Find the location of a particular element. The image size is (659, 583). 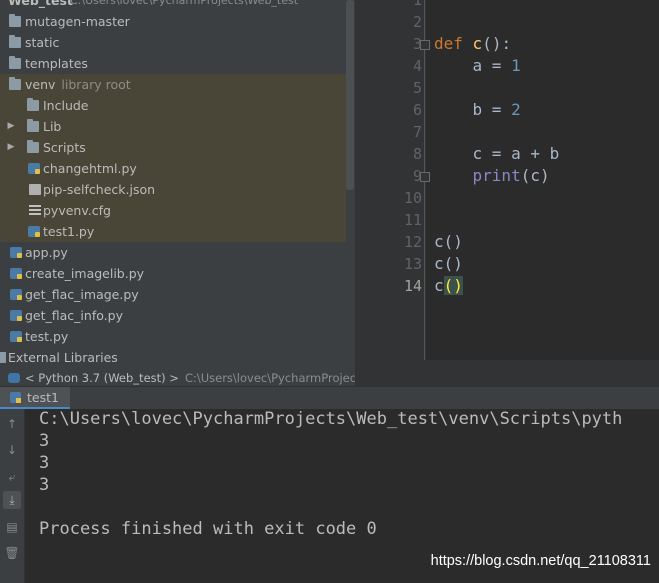

tree-item-label: changehtml.py is located at coordinates (90, 168).